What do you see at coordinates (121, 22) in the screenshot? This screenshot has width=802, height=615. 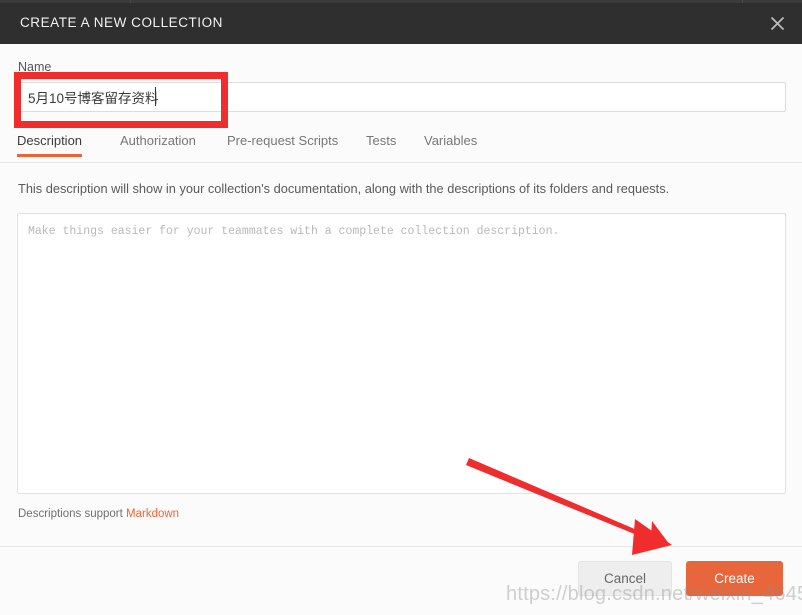 I see `page-title: CREATE A NEW COLLECTION` at bounding box center [121, 22].